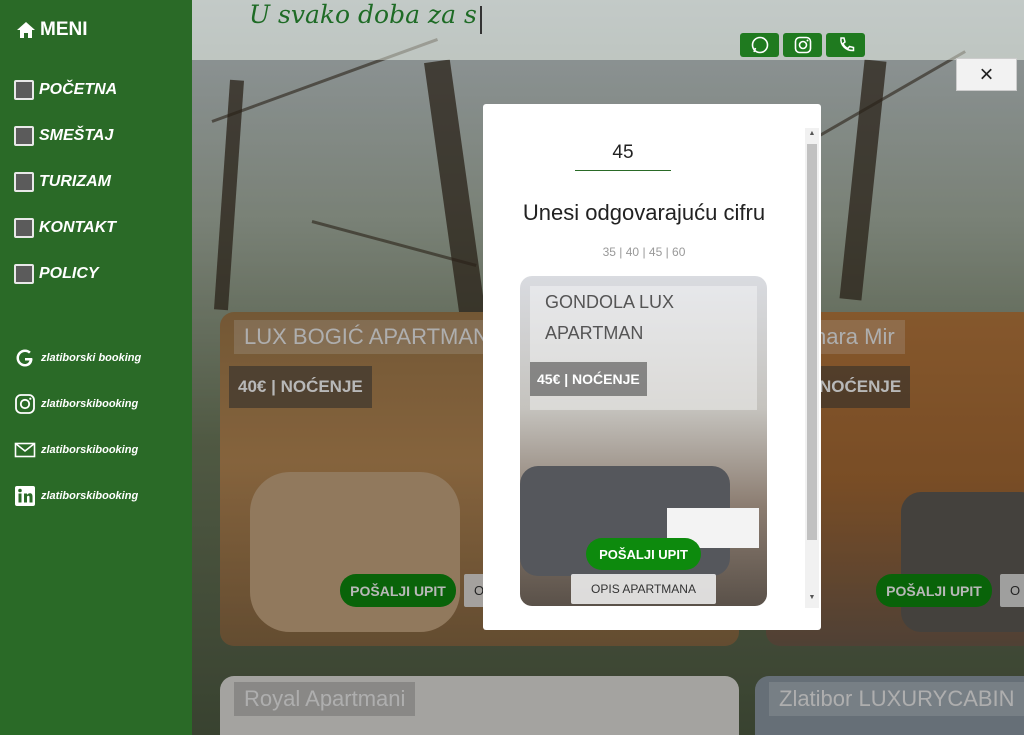 The height and width of the screenshot is (735, 1024). What do you see at coordinates (26, 30) in the screenshot?
I see `home-icon` at bounding box center [26, 30].